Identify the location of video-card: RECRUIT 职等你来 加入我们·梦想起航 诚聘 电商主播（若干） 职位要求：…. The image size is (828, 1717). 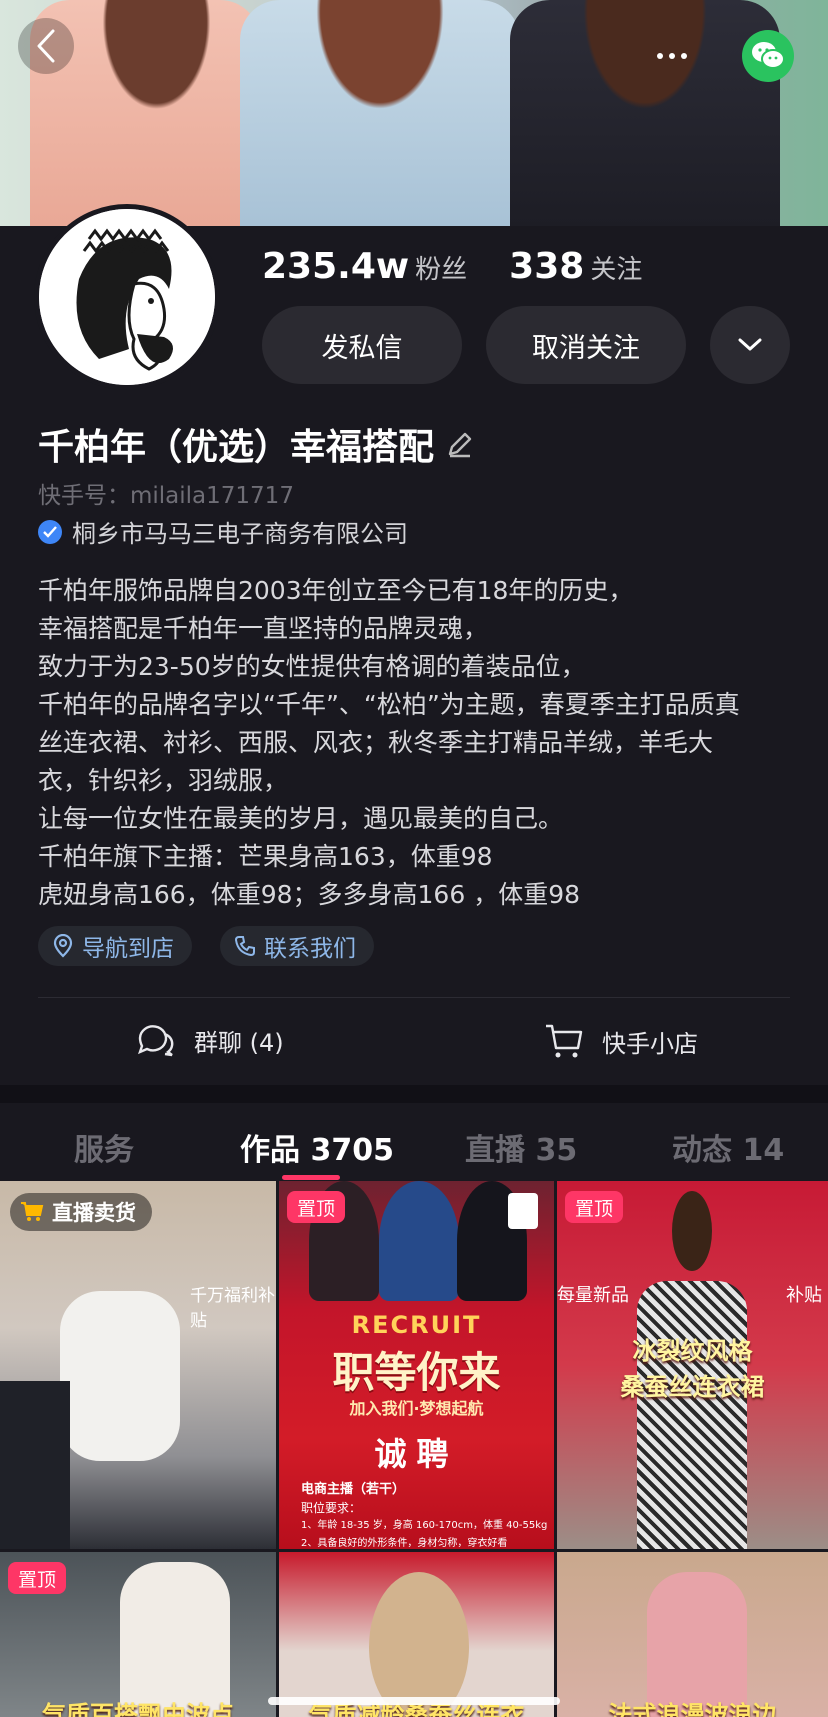
(416, 1365).